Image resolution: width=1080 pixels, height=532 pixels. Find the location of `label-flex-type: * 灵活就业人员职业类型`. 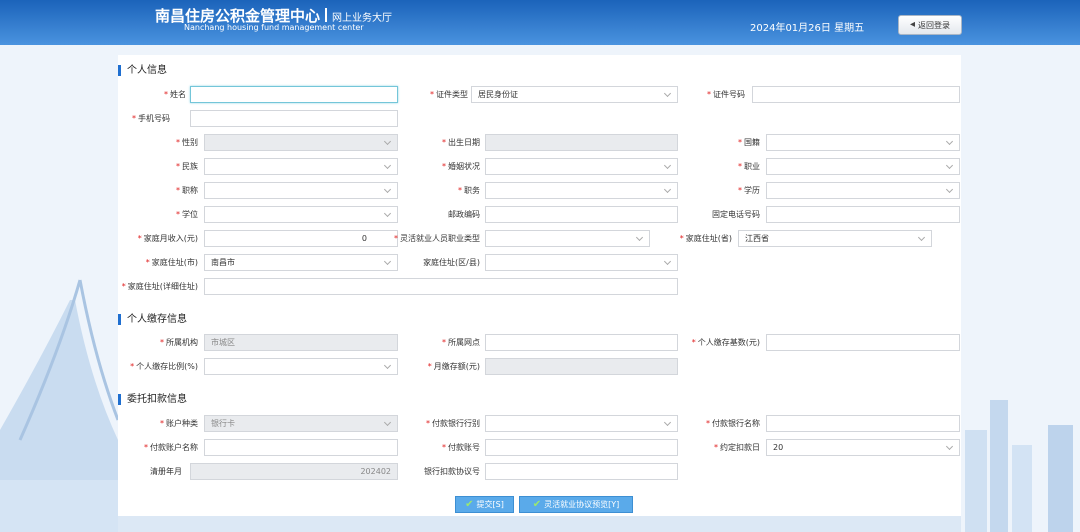

label-flex-type: * 灵活就业人员职业类型 is located at coordinates (437, 238).